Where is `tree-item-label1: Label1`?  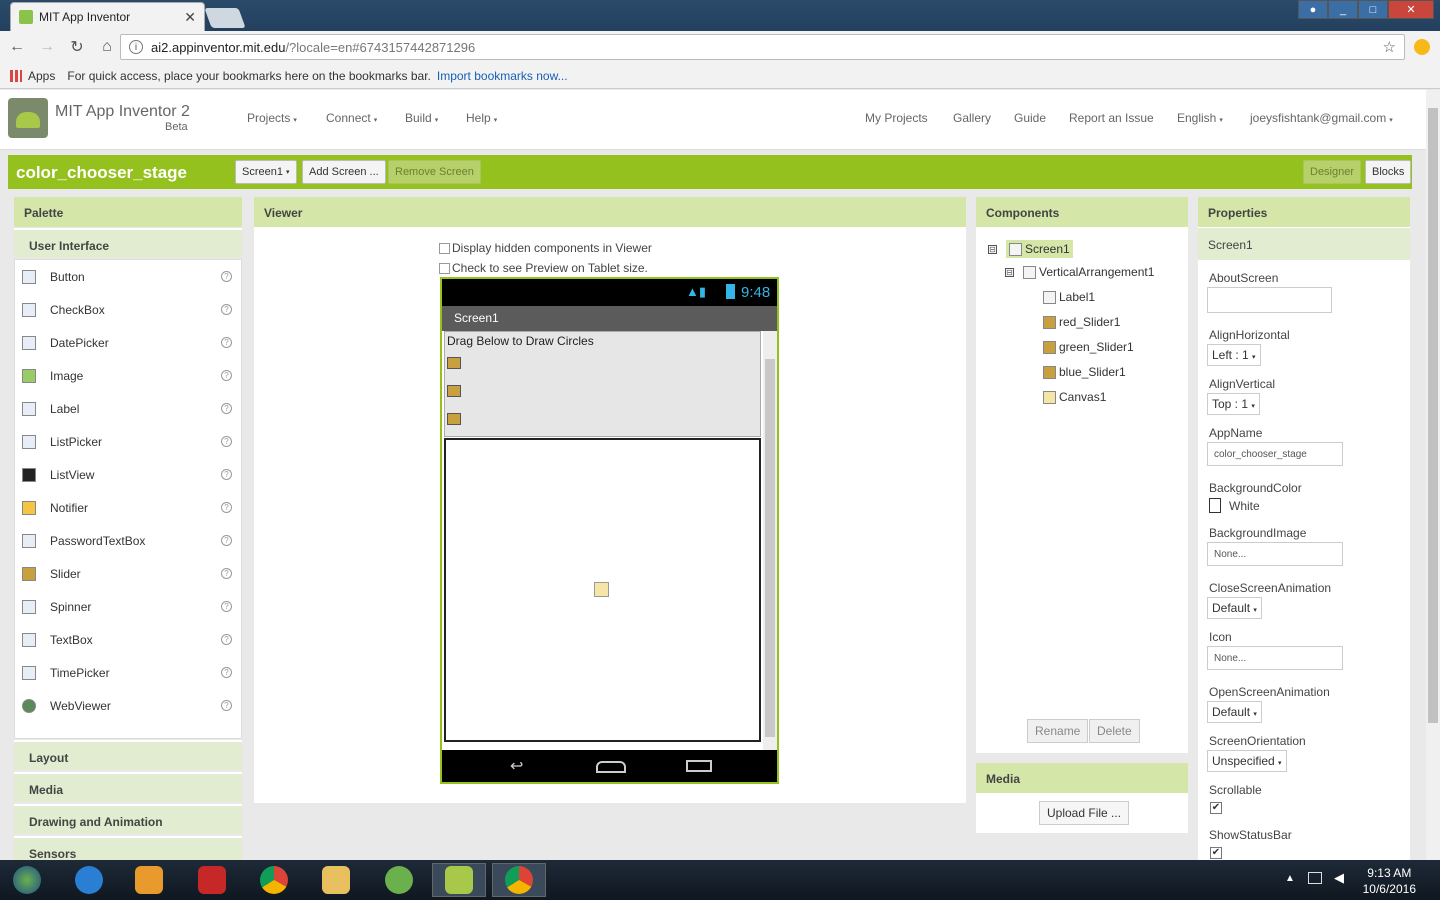 tree-item-label1: Label1 is located at coordinates (1069, 297).